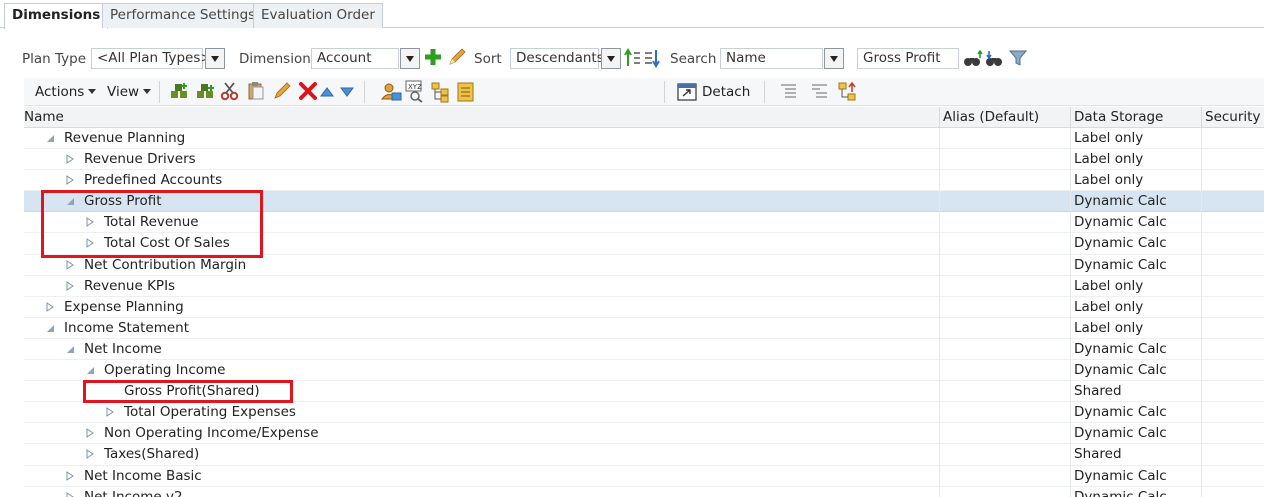 This screenshot has width=1264, height=497. What do you see at coordinates (481, 370) in the screenshot?
I see `member-name-cell: Operating Income` at bounding box center [481, 370].